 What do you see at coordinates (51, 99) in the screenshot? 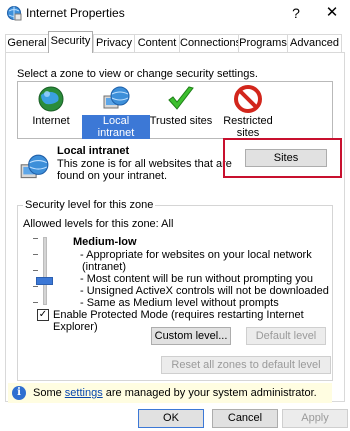
I see `globe-icon` at bounding box center [51, 99].